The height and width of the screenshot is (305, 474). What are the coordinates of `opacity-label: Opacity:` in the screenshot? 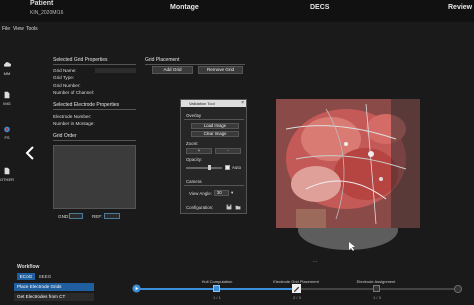 It's located at (194, 159).